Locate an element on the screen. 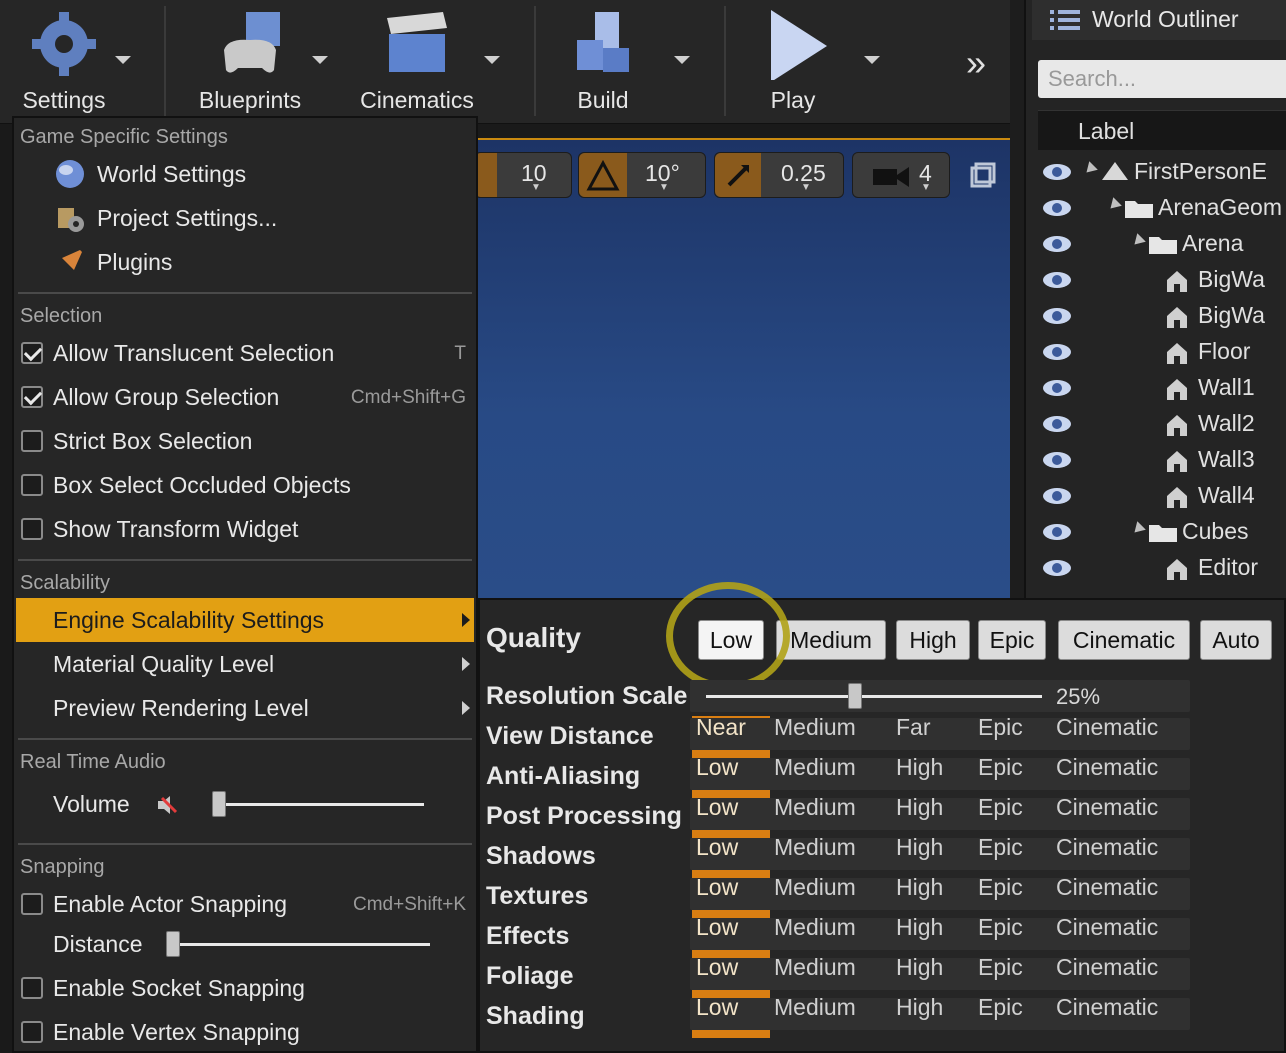 The image size is (1286, 1053). rotate-icon is located at coordinates (603, 175).